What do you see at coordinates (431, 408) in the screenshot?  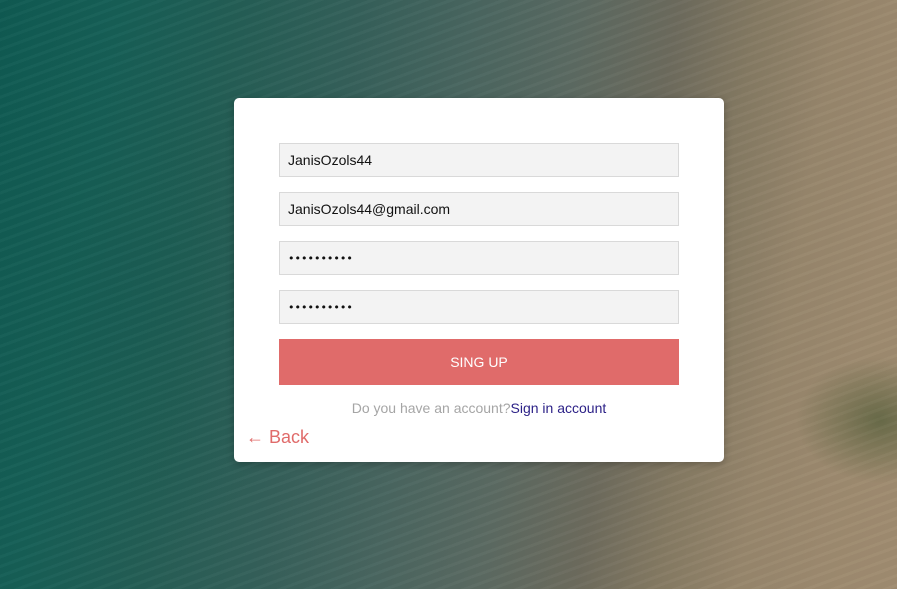 I see `account-prompt: Do you have an account?` at bounding box center [431, 408].